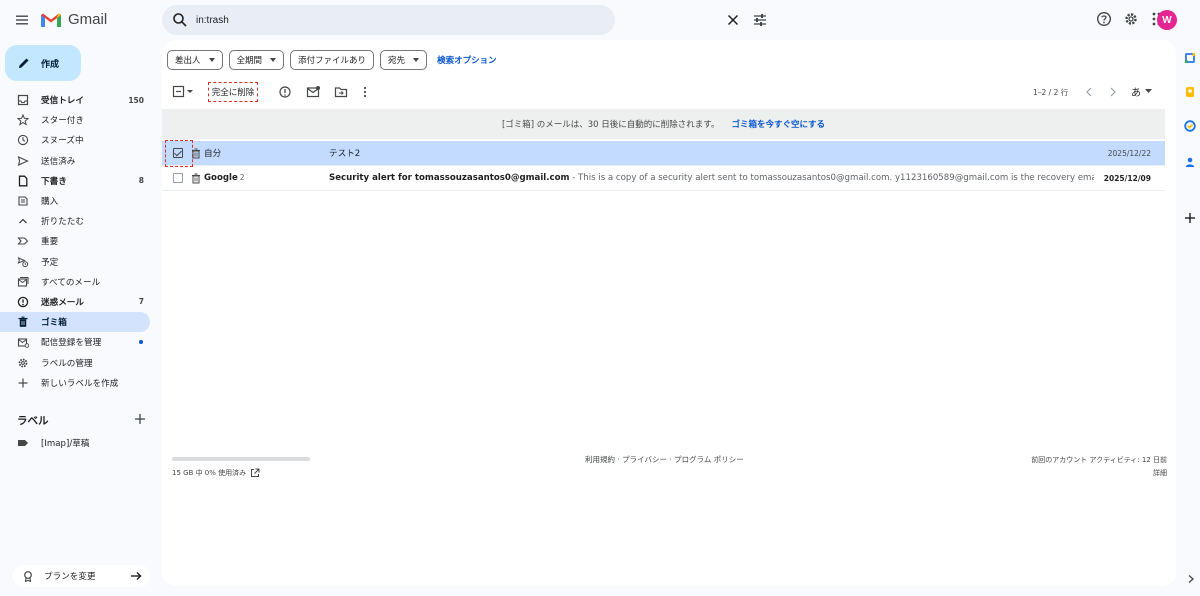  I want to click on search-options-icon, so click(760, 20).